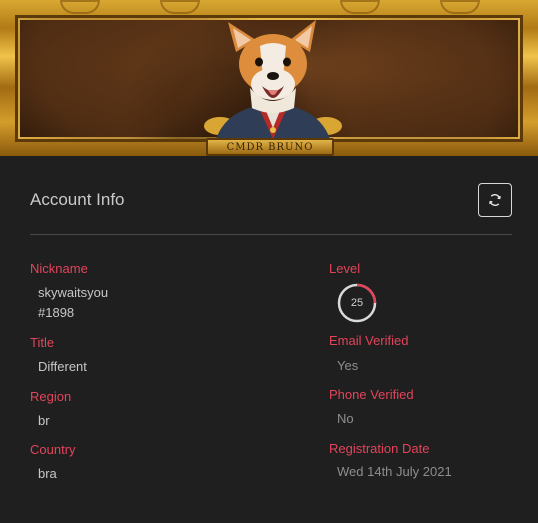 The image size is (538, 523). What do you see at coordinates (51, 396) in the screenshot?
I see `region-label: Region` at bounding box center [51, 396].